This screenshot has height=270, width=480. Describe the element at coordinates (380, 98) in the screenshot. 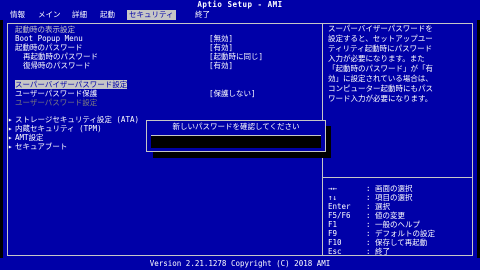

I see `help-line: ワード入力が必要になります。` at that location.